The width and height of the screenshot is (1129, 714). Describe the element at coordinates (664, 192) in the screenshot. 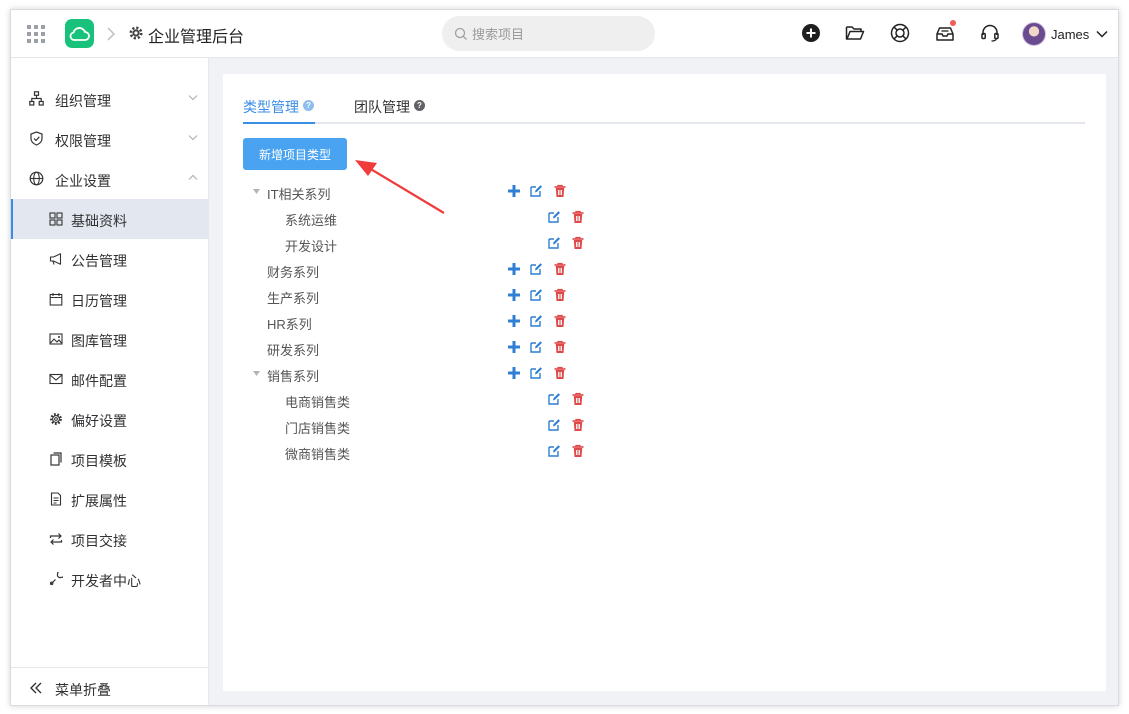

I see `tree-node: IT相关系列` at that location.